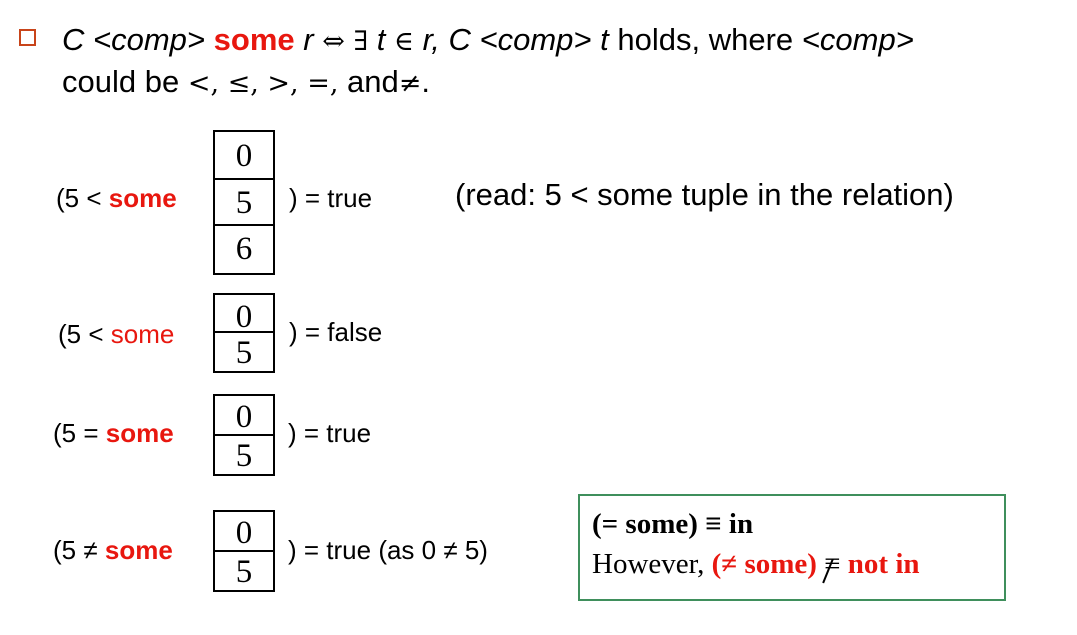 The height and width of the screenshot is (635, 1077). Describe the element at coordinates (705, 39) in the screenshot. I see `holds-text: holds, where` at that location.